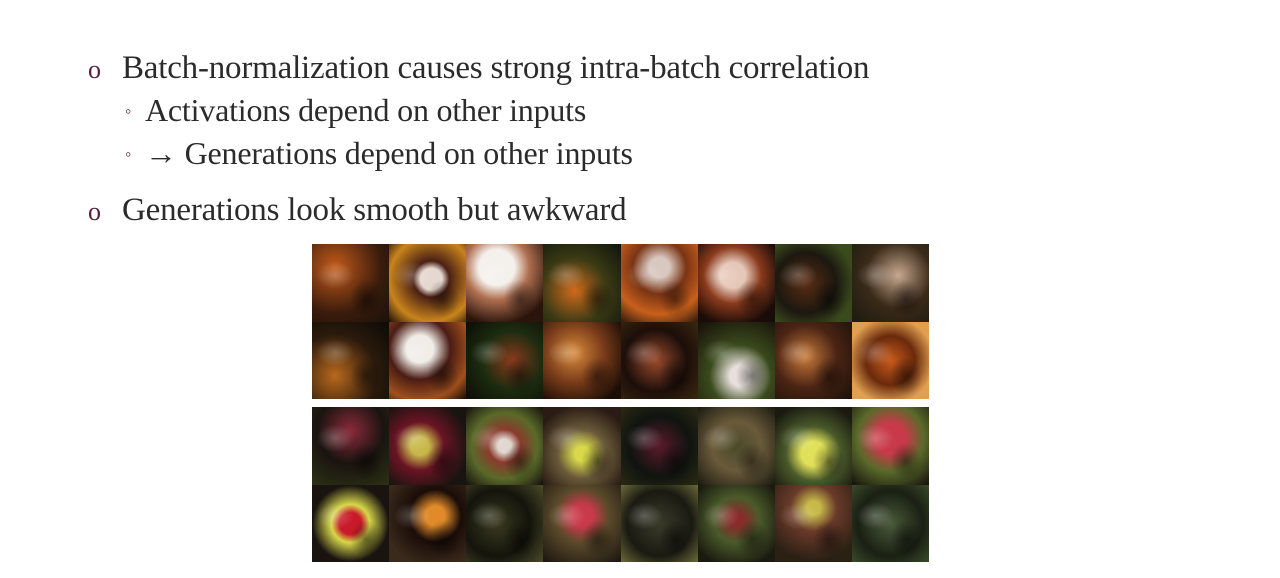 The width and height of the screenshot is (1280, 578). I want to click on sub-bullet-text: Activations depend on other inputs, so click(366, 110).